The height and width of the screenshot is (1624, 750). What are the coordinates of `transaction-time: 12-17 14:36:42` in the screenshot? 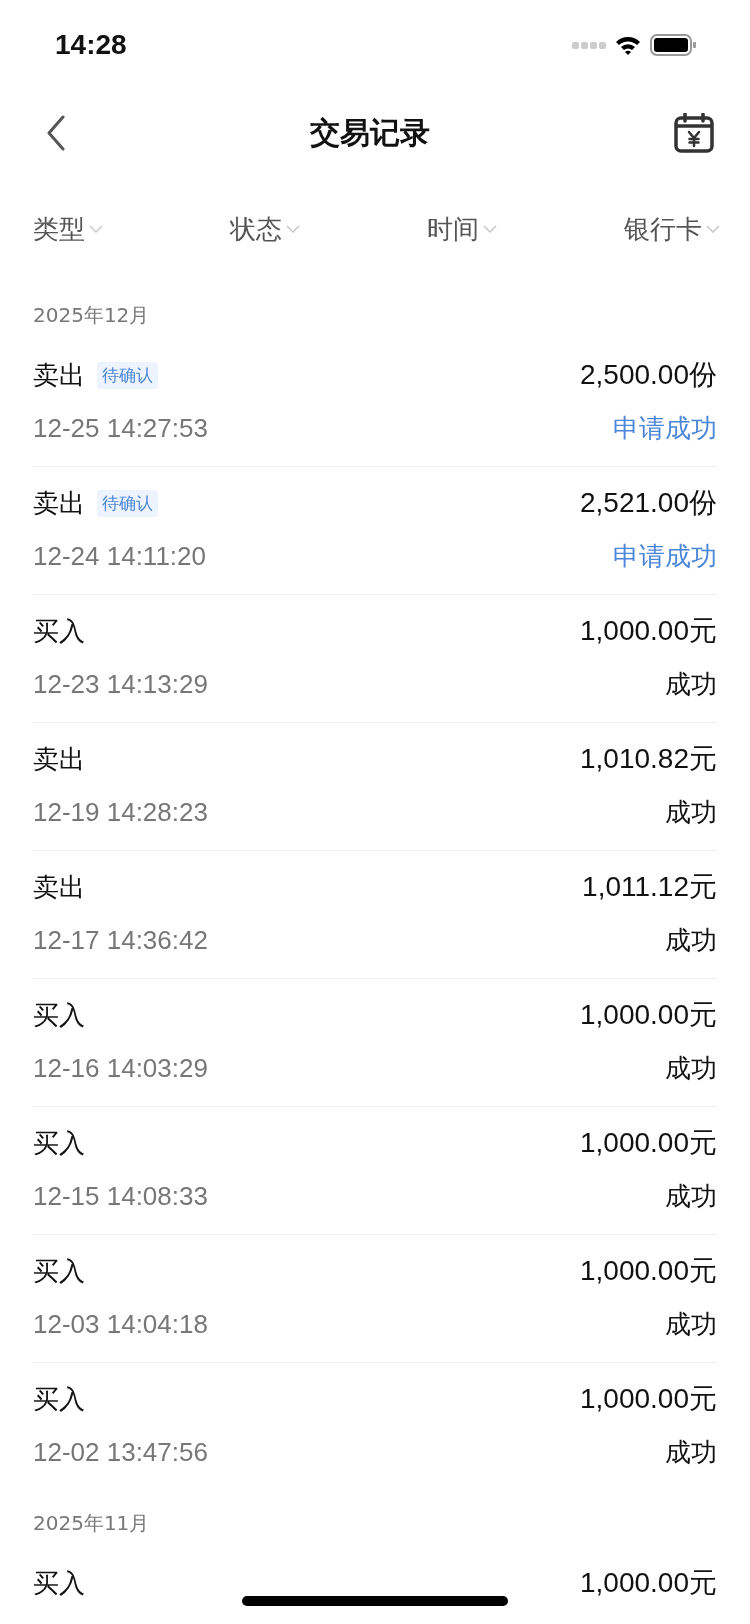 It's located at (120, 940).